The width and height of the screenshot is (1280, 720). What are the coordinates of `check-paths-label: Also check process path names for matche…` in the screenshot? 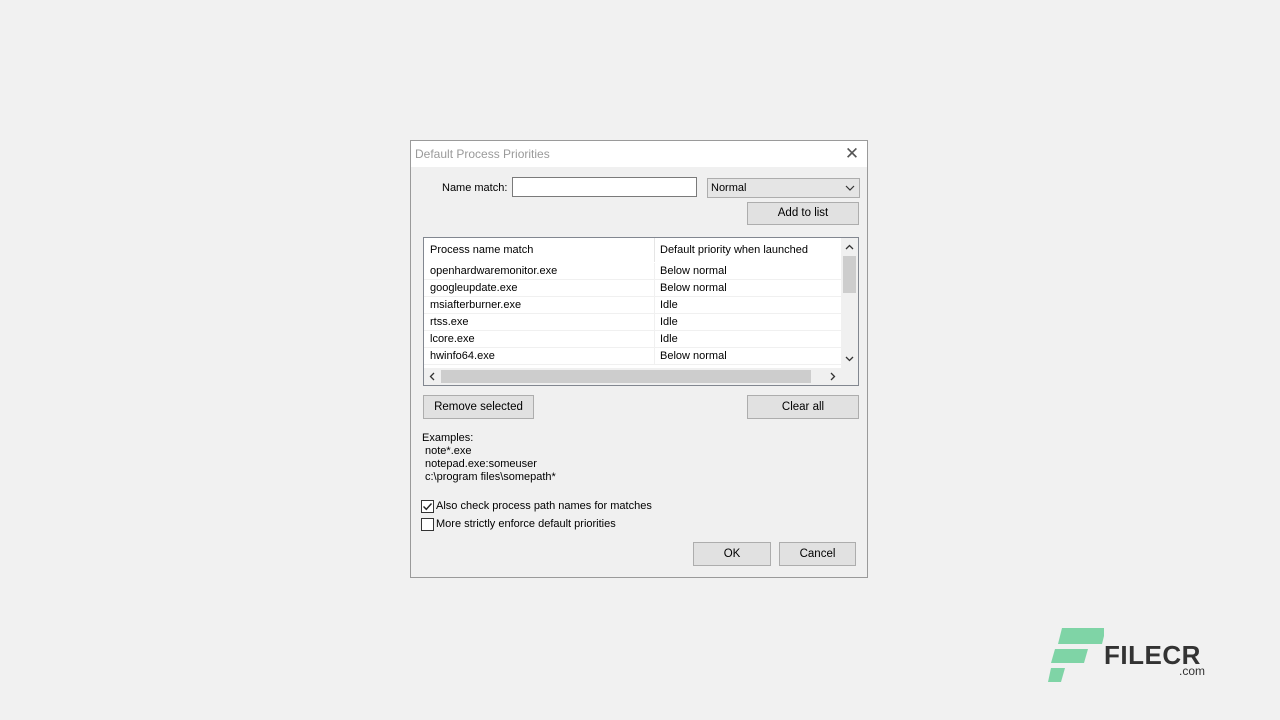 It's located at (544, 506).